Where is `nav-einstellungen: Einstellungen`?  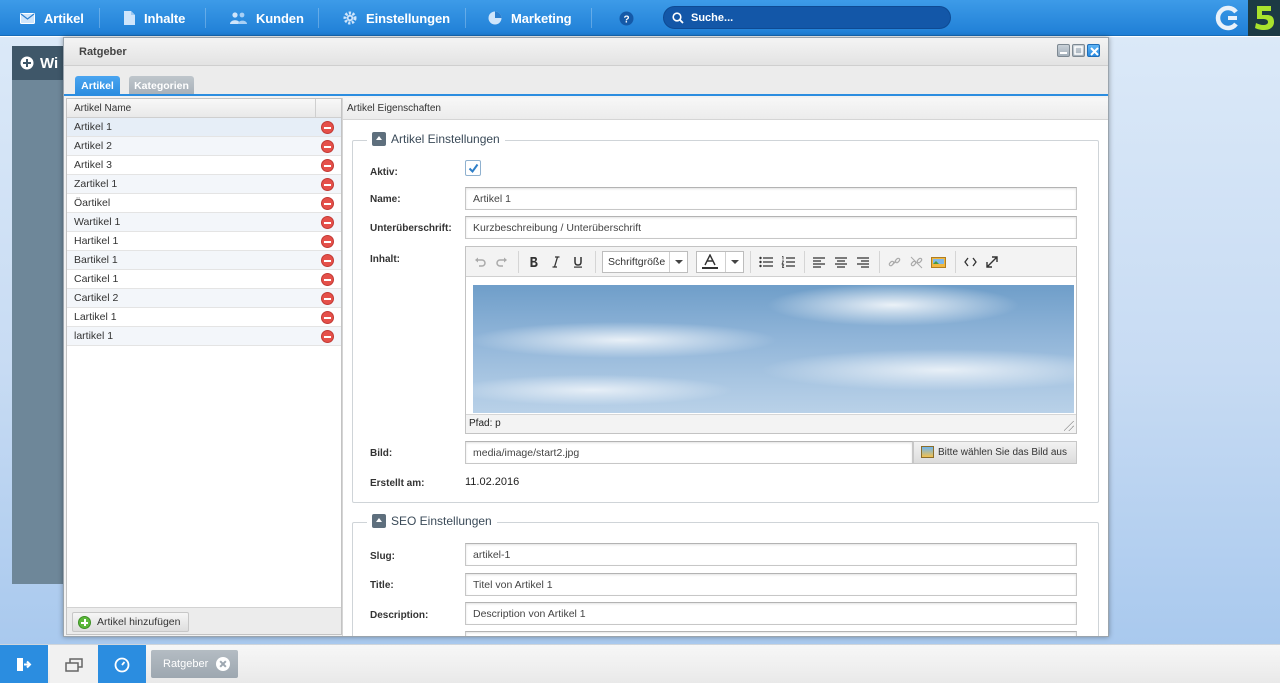
nav-einstellungen: Einstellungen is located at coordinates (396, 18).